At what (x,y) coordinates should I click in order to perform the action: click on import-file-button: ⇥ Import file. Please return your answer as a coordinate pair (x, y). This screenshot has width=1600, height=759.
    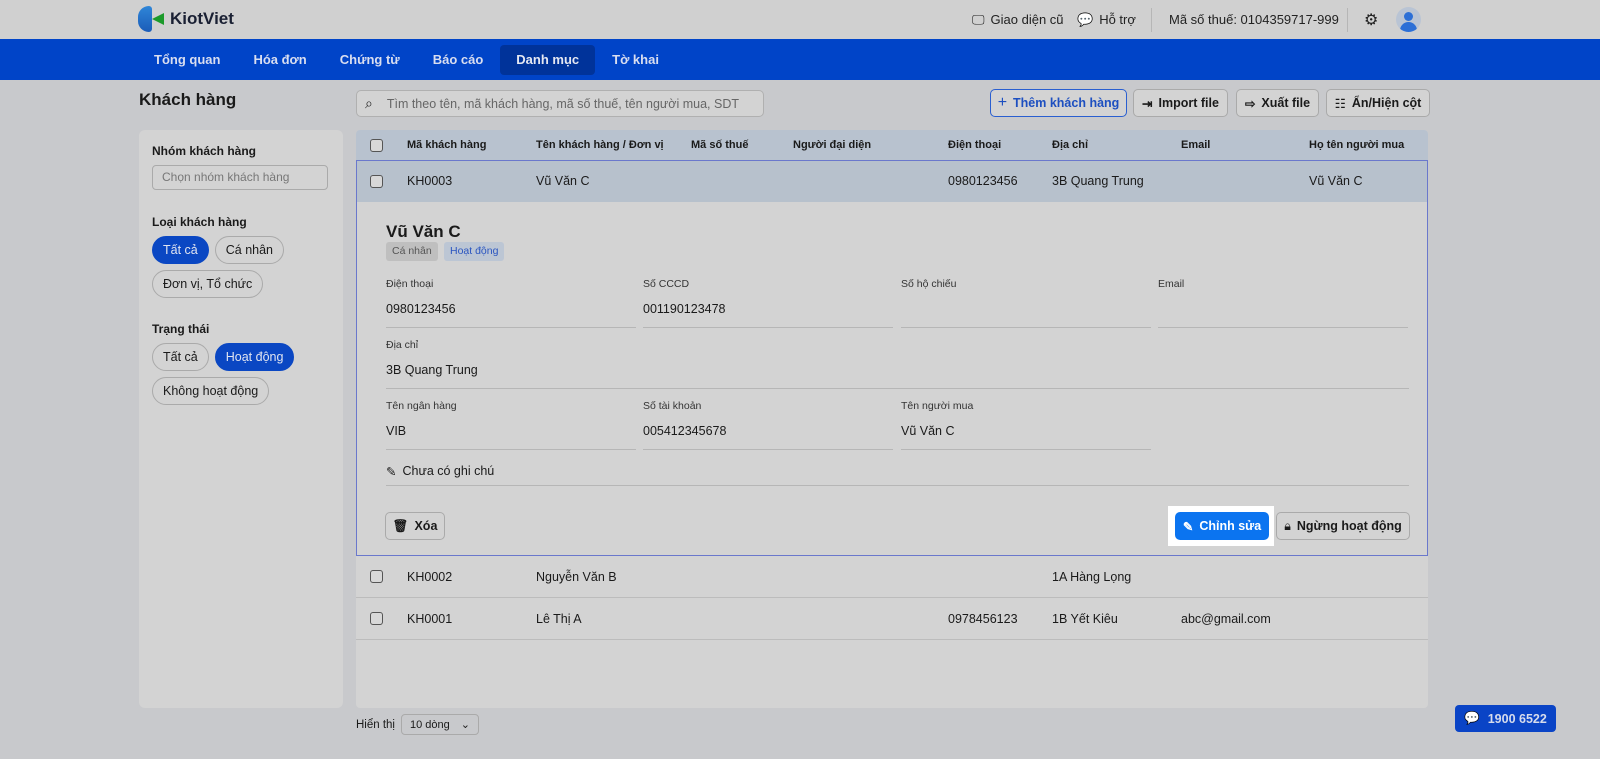
    Looking at the image, I should click on (1180, 103).